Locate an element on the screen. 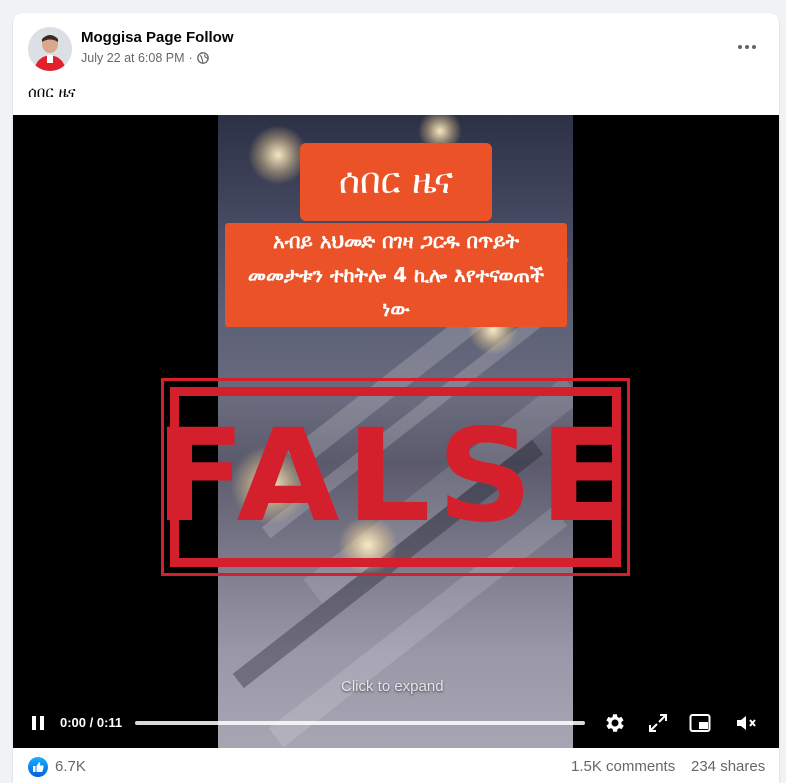  comments-count: 1.5K comments is located at coordinates (623, 766).